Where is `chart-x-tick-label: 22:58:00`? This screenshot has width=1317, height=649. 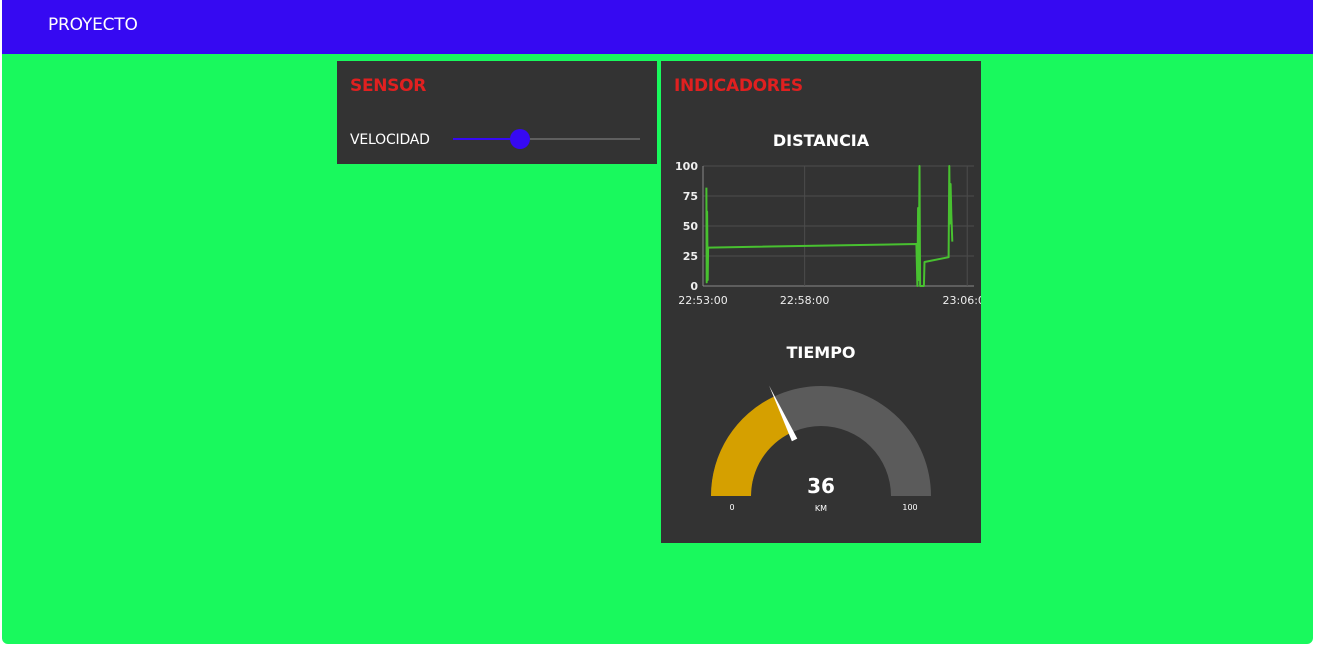 chart-x-tick-label: 22:58:00 is located at coordinates (804, 300).